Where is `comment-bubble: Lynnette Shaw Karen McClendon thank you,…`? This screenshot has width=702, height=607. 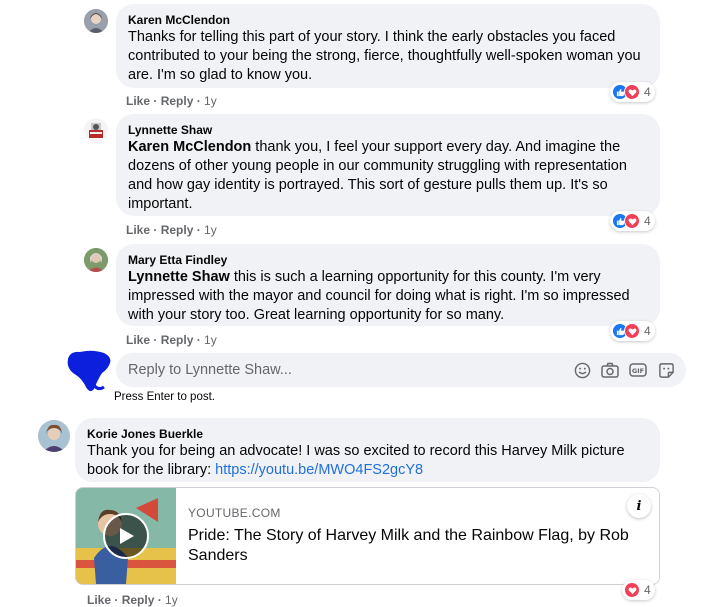 comment-bubble: Lynnette Shaw Karen McClendon thank you,… is located at coordinates (388, 165).